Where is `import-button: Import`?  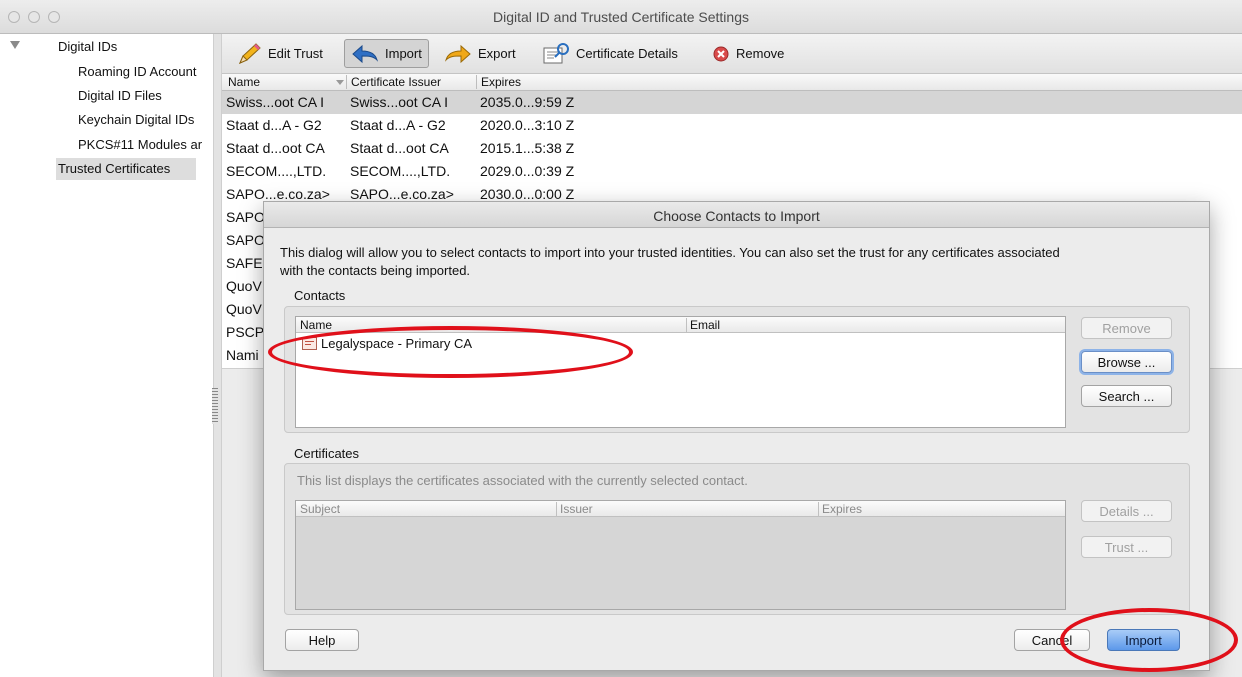
import-button: Import is located at coordinates (1143, 640).